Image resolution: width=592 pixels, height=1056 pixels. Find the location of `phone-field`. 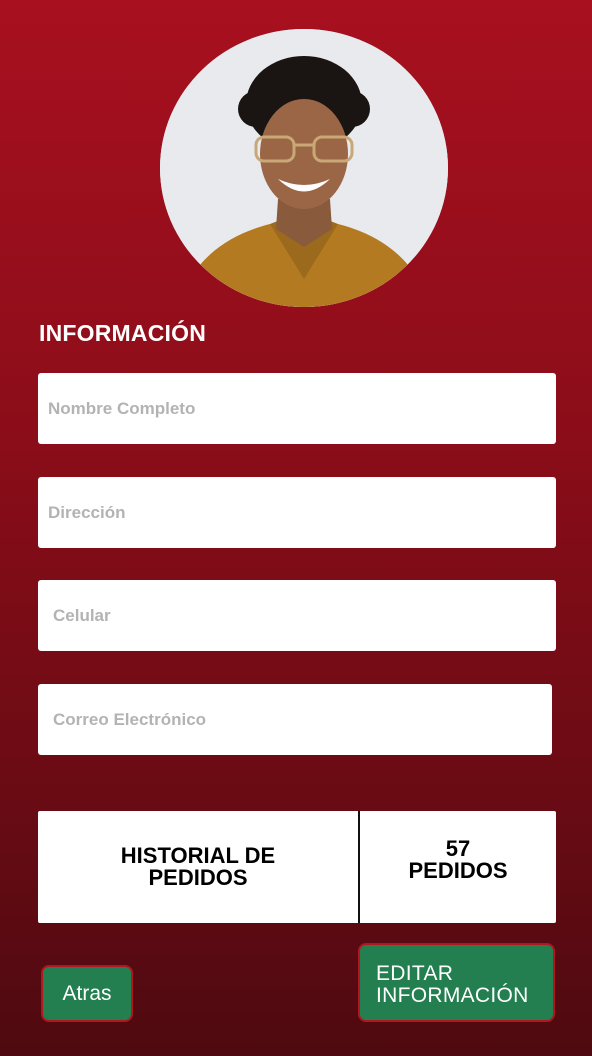

phone-field is located at coordinates (297, 615).